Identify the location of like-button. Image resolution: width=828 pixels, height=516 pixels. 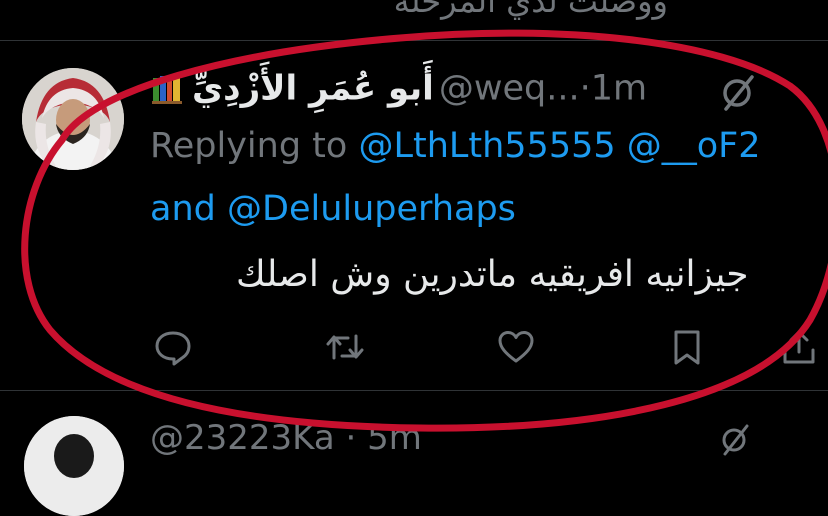
(516, 347).